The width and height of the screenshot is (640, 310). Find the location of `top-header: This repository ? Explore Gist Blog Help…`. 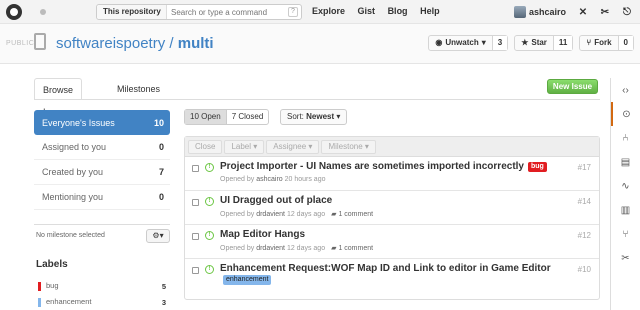

top-header: This repository ? Explore Gist Blog Help… is located at coordinates (320, 12).